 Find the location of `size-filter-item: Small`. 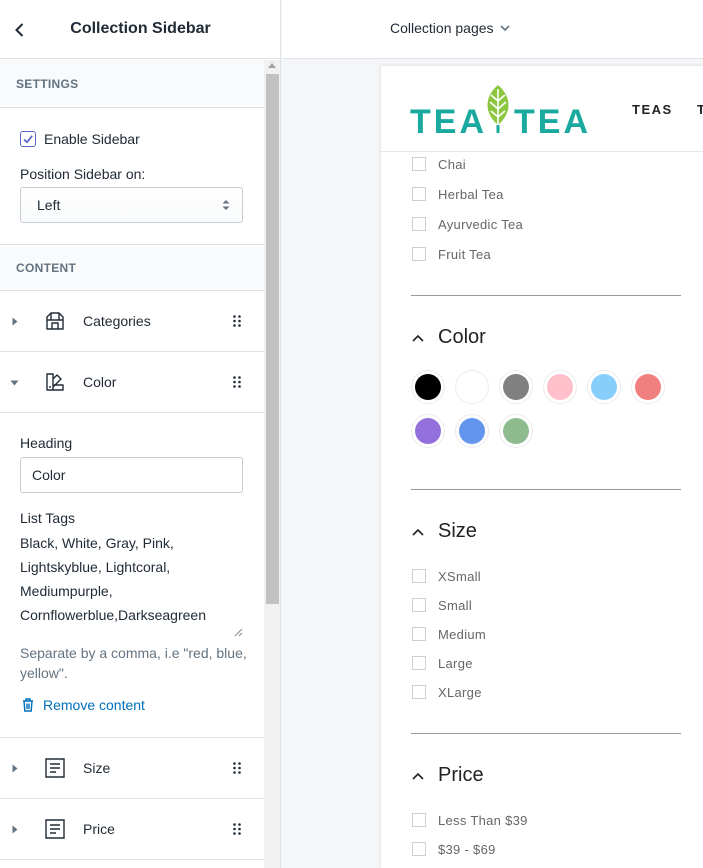

size-filter-item: Small is located at coordinates (442, 605).